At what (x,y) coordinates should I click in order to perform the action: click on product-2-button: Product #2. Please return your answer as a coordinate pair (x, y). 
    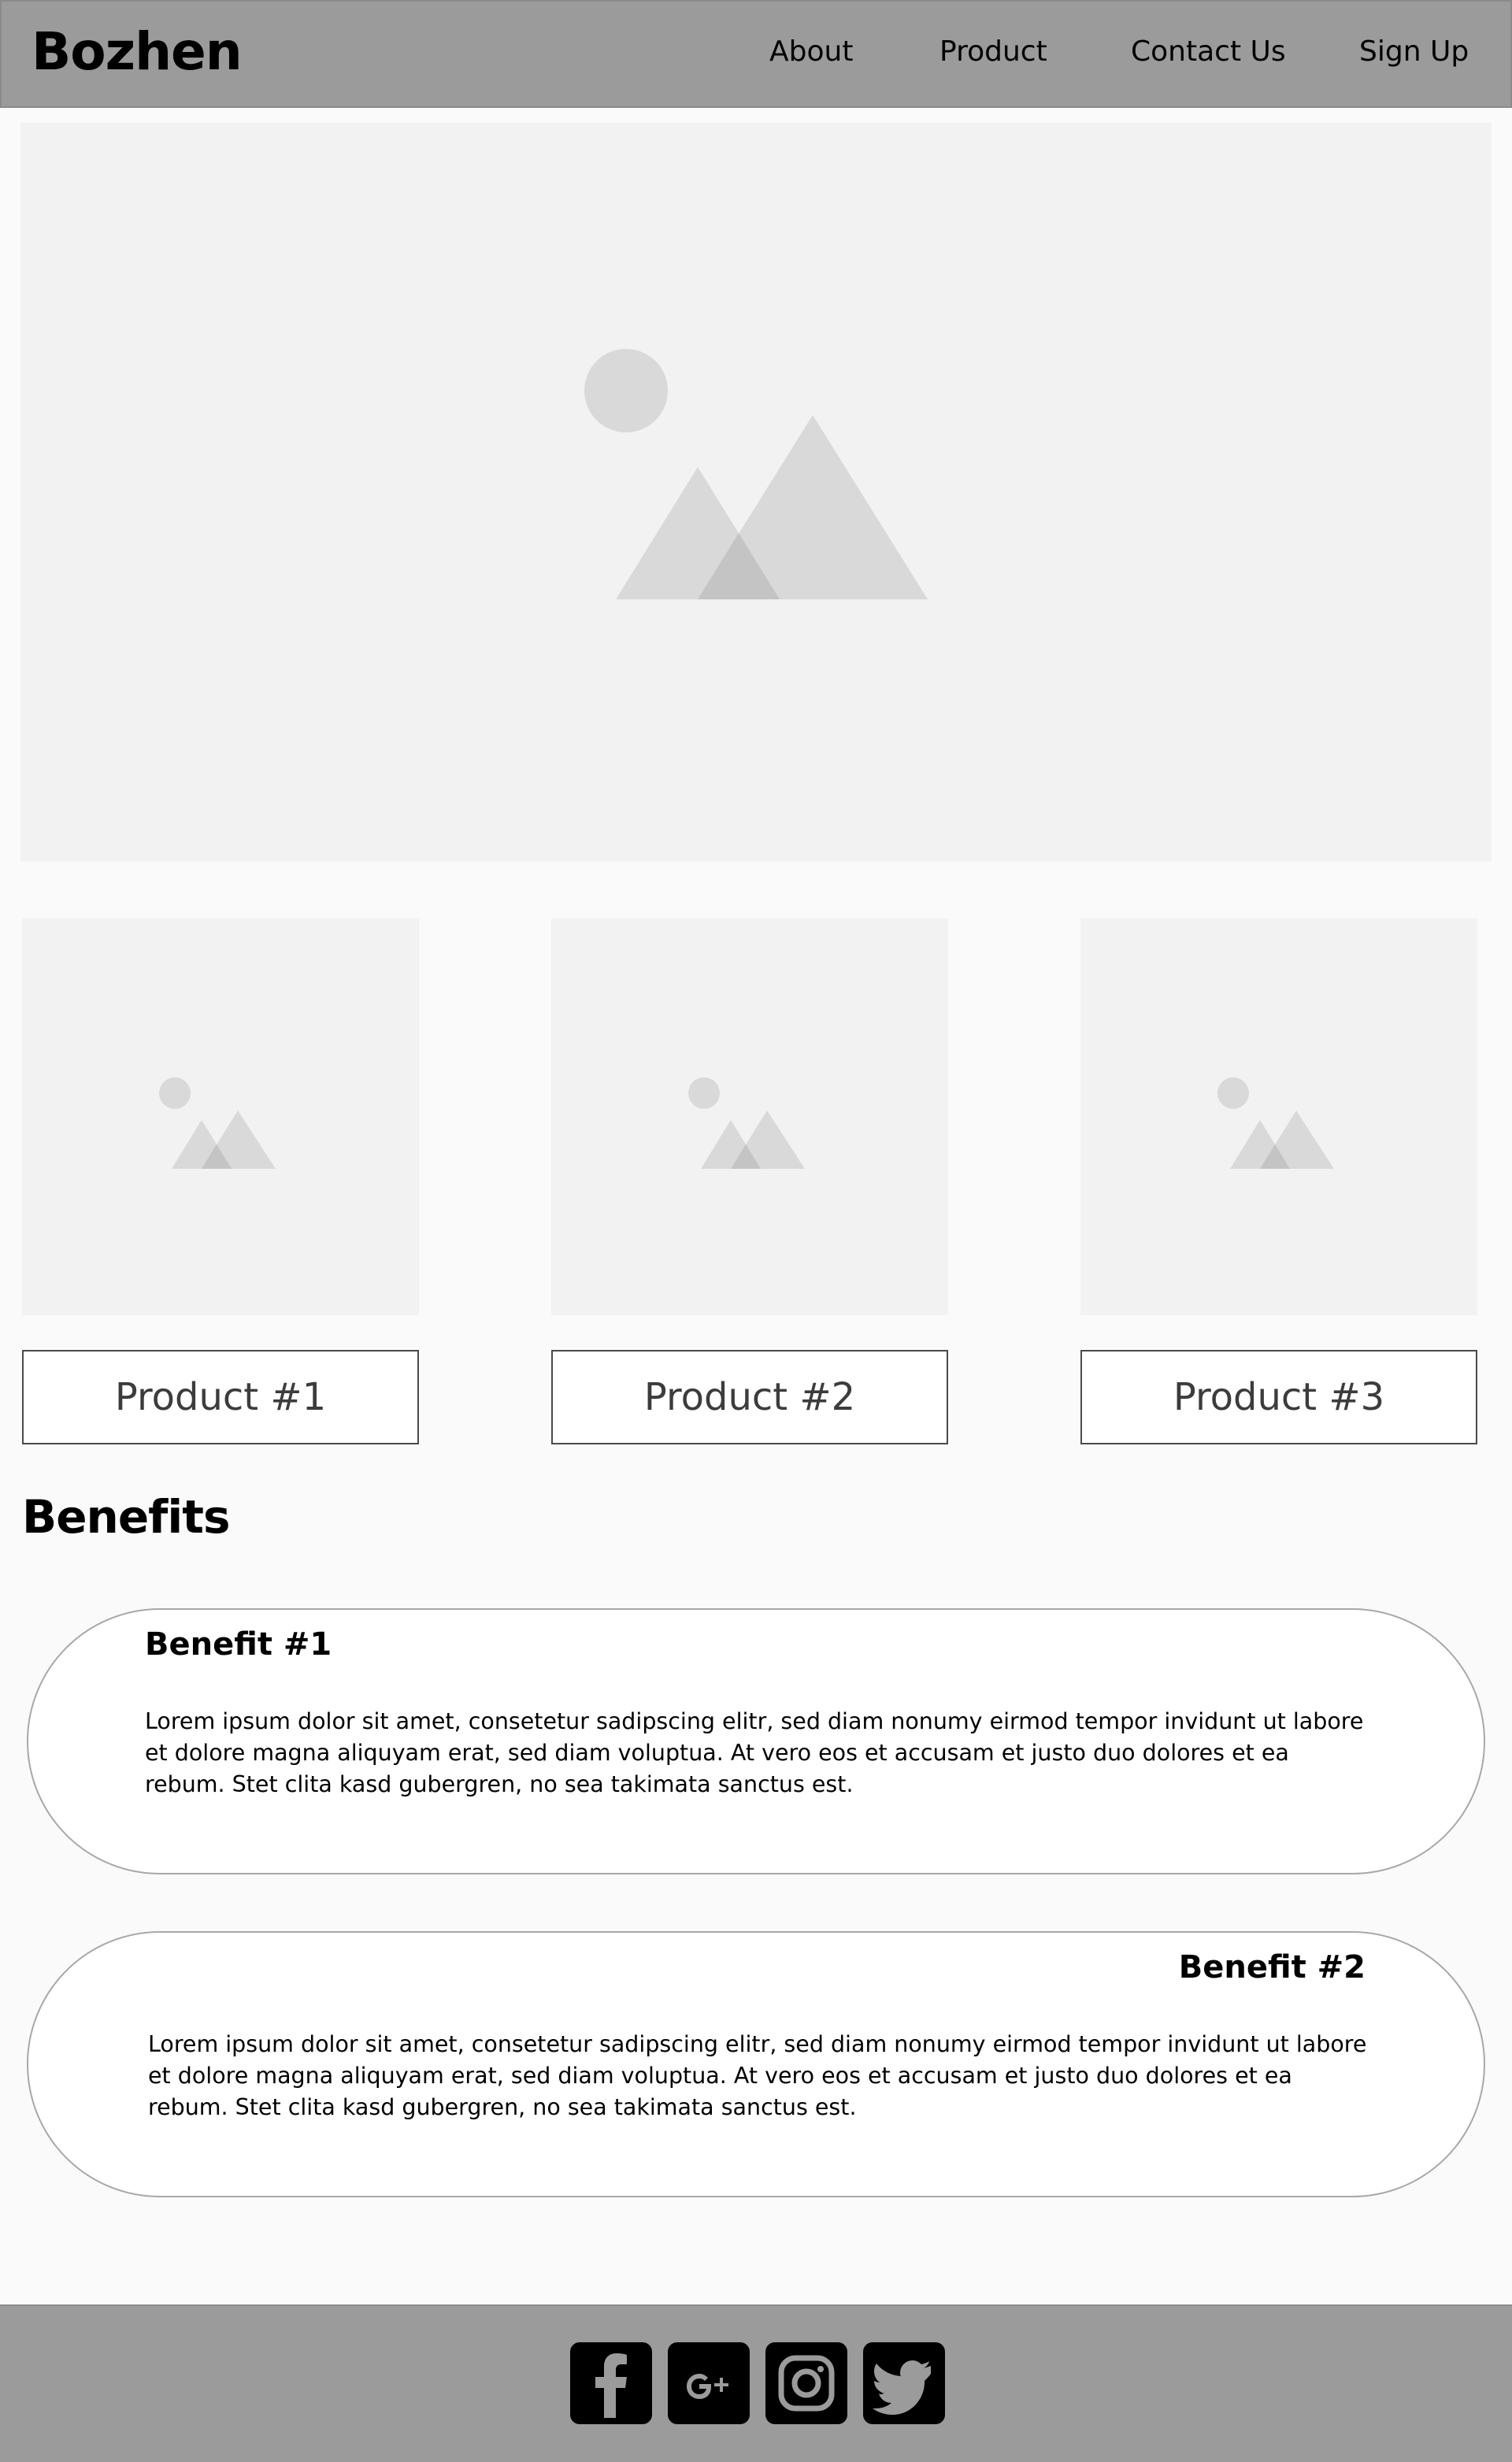
    Looking at the image, I should click on (749, 1397).